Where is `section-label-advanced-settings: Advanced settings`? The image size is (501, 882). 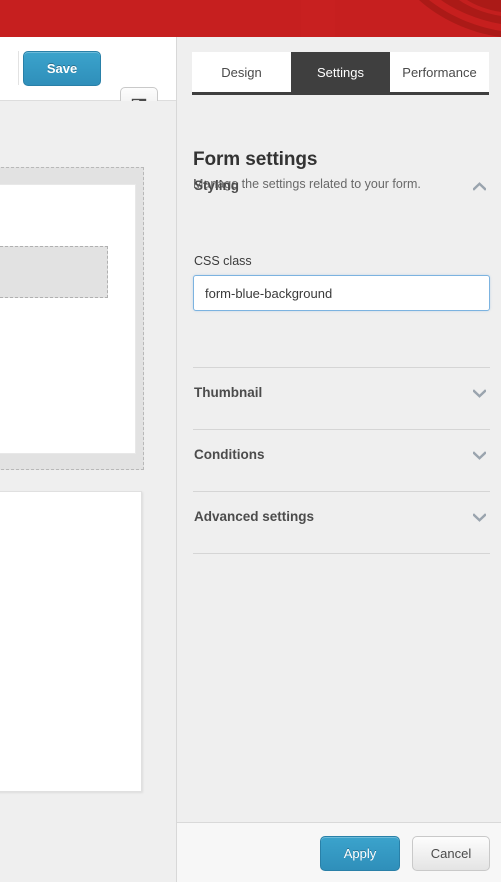
section-label-advanced-settings: Advanced settings is located at coordinates (254, 516).